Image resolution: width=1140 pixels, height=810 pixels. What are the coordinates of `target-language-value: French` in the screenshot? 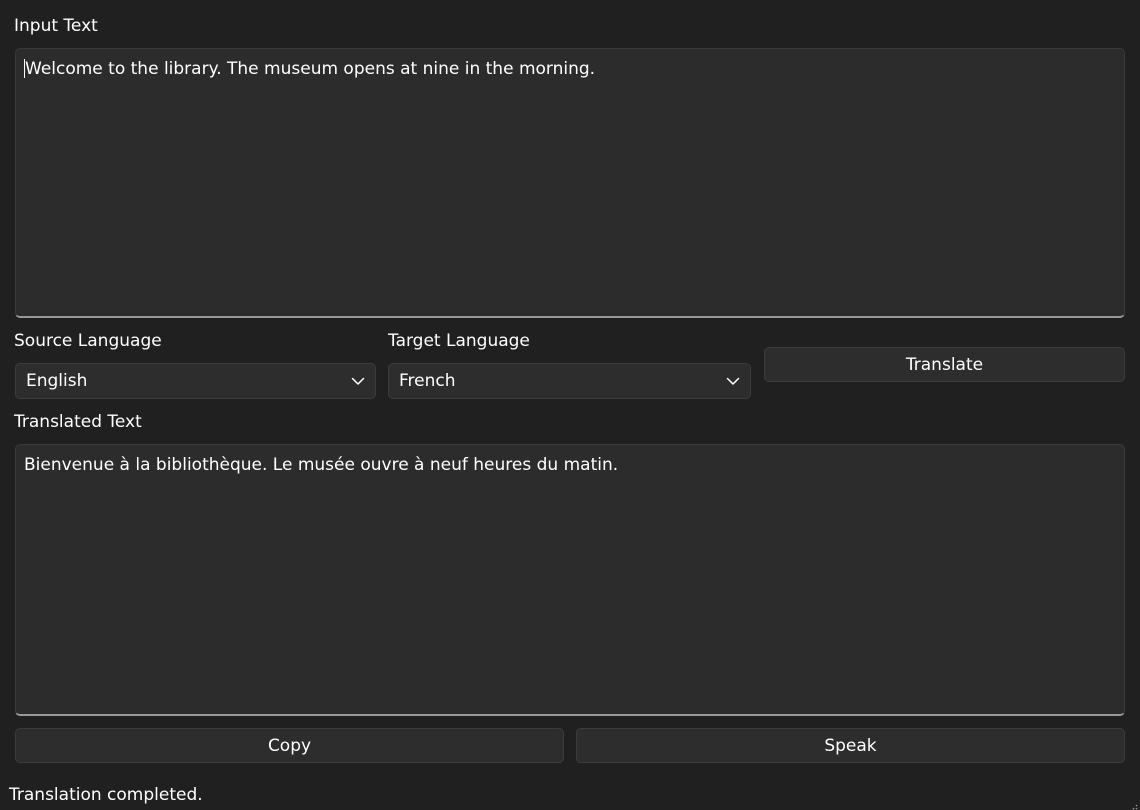 It's located at (427, 381).